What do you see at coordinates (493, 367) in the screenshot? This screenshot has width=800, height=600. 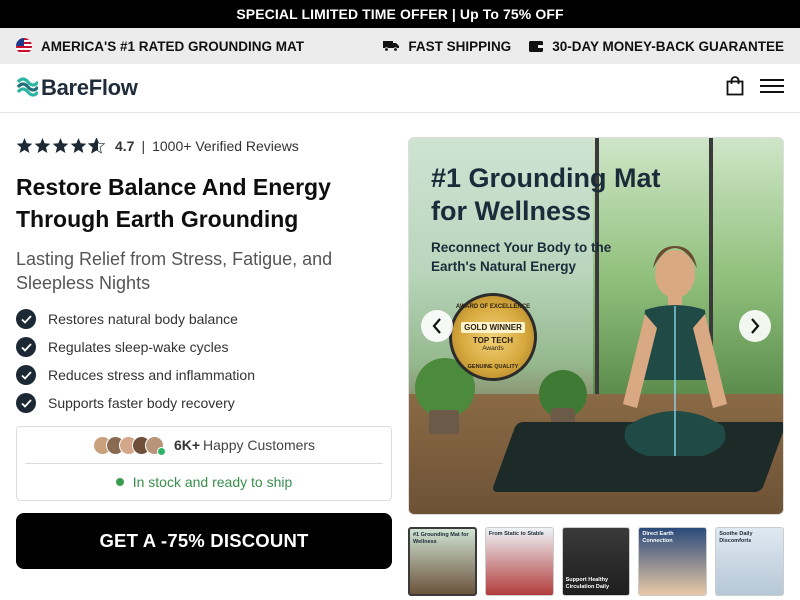 I see `badge-bottom-text: GENUINE QUALITY` at bounding box center [493, 367].